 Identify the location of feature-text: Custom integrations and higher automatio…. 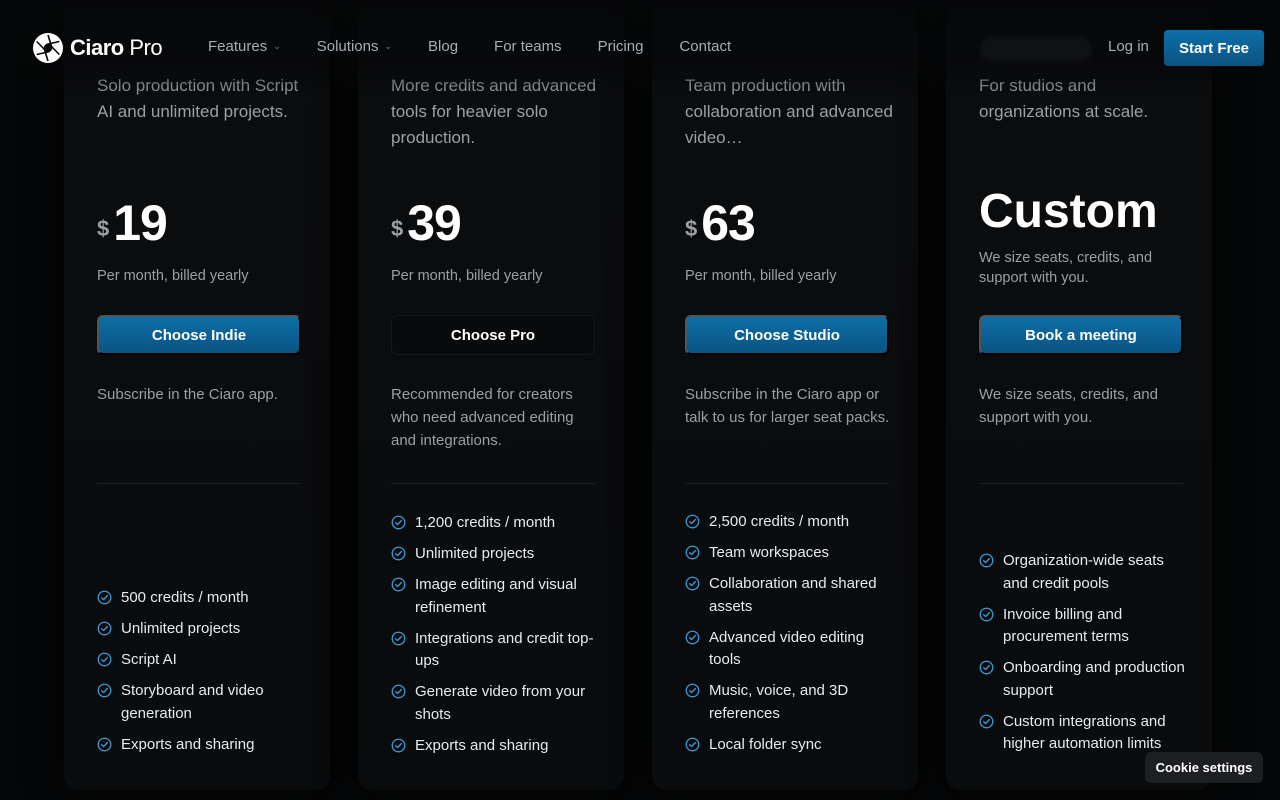
(1084, 732).